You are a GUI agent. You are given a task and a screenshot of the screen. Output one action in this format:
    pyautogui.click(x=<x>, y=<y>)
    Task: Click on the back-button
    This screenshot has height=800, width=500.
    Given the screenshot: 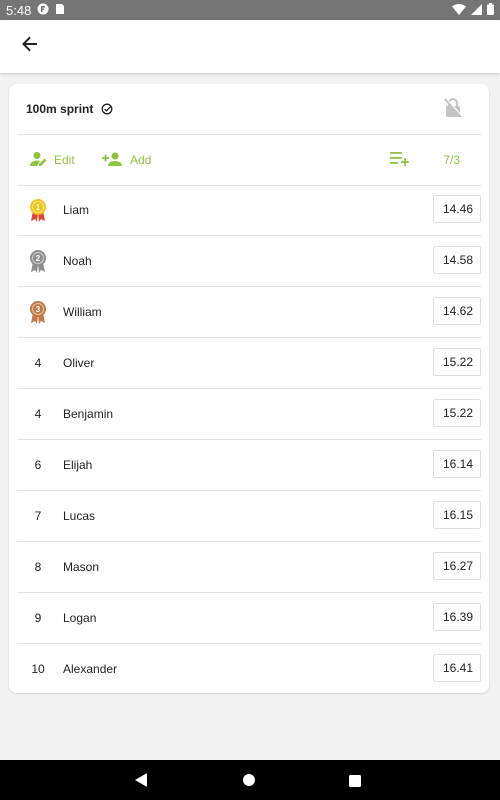 What is the action you would take?
    pyautogui.click(x=30, y=47)
    